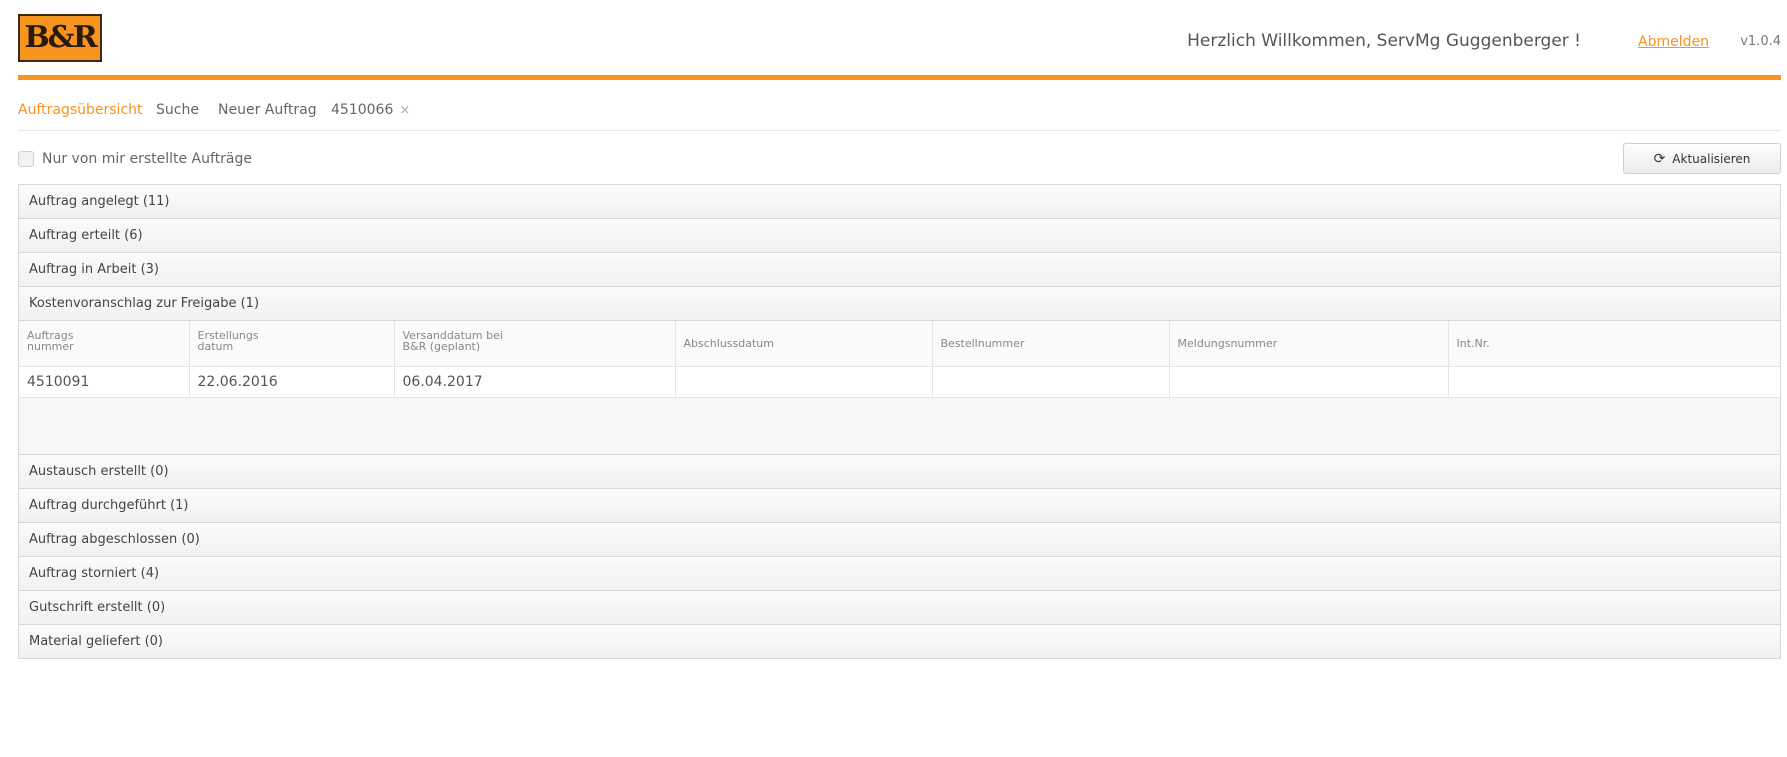 This screenshot has height=757, width=1787. Describe the element at coordinates (404, 110) in the screenshot. I see `close-icon: ×` at that location.